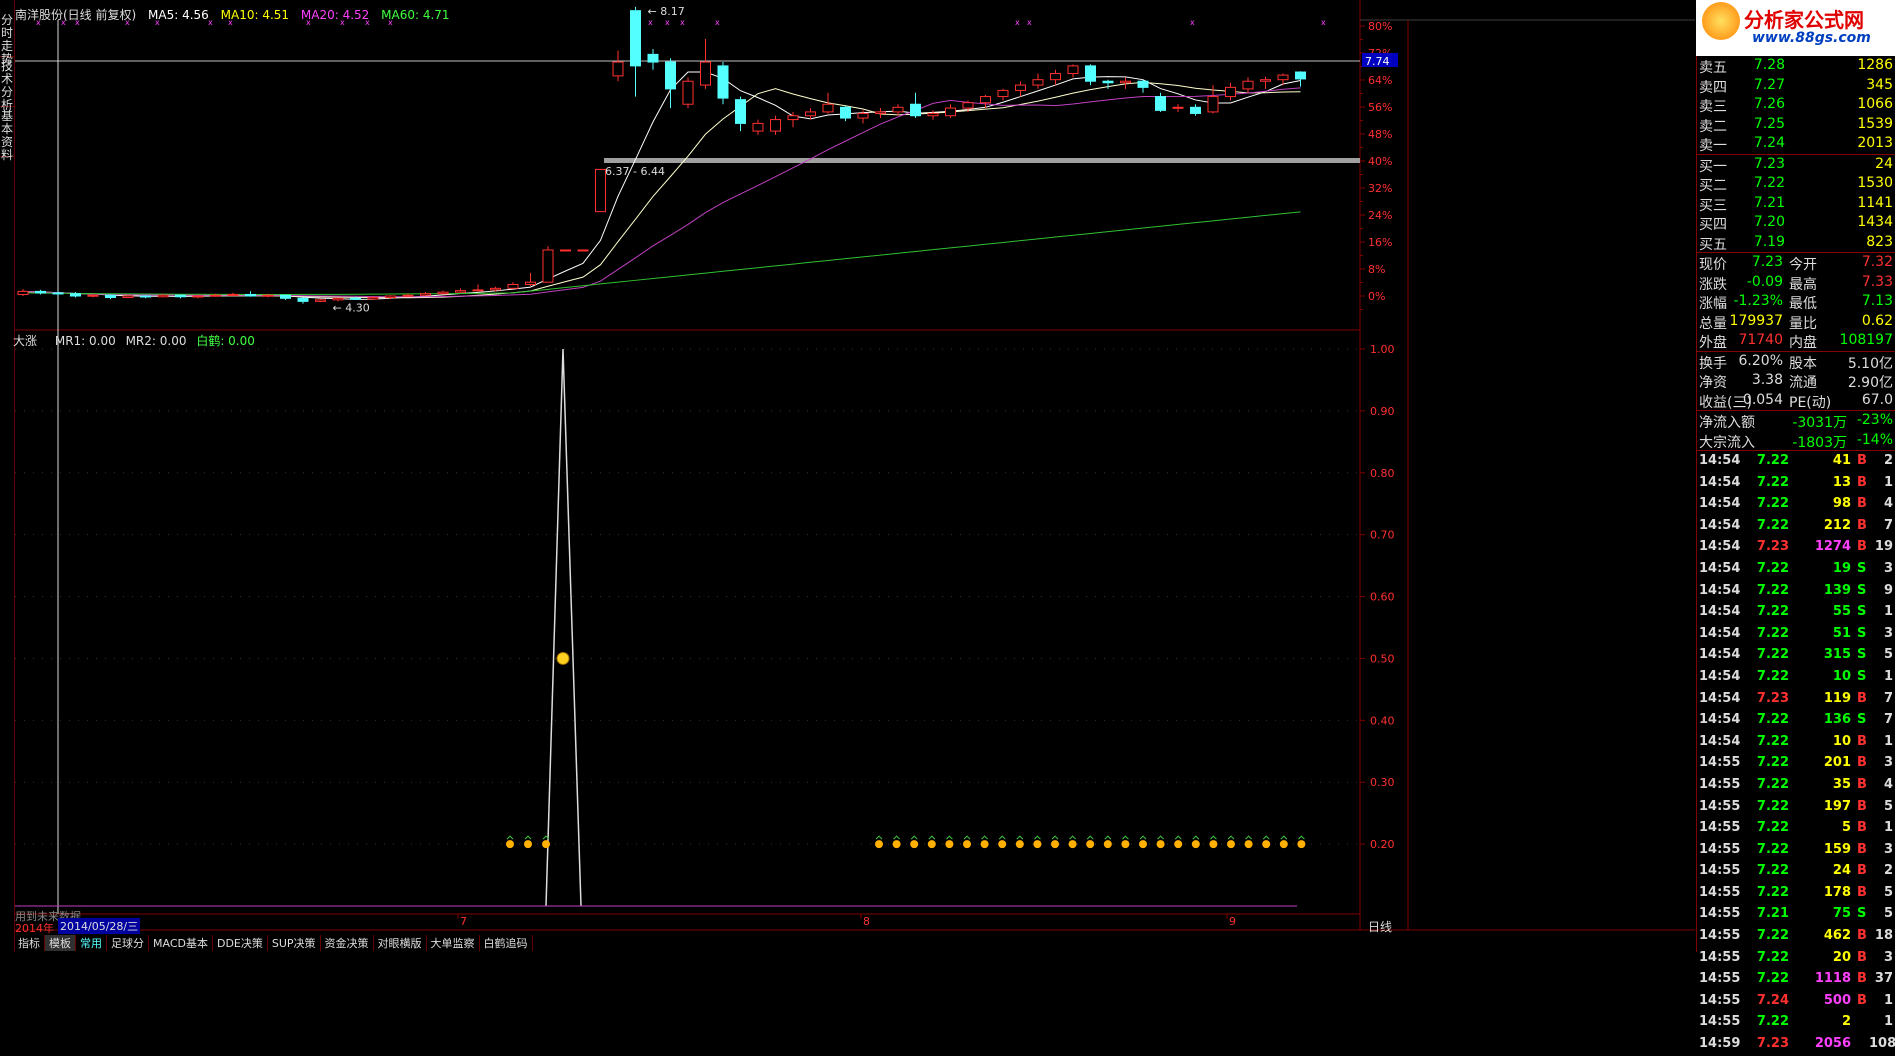  What do you see at coordinates (1882, 1044) in the screenshot?
I see `tick-count: 108` at bounding box center [1882, 1044].